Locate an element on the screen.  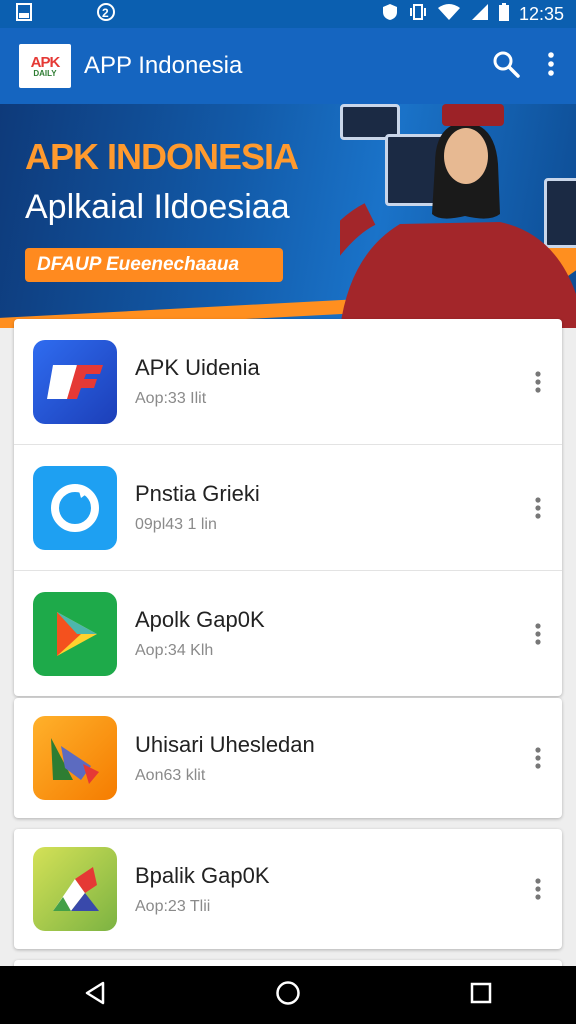
app-meta: Aop:34 Klh is located at coordinates (174, 650).